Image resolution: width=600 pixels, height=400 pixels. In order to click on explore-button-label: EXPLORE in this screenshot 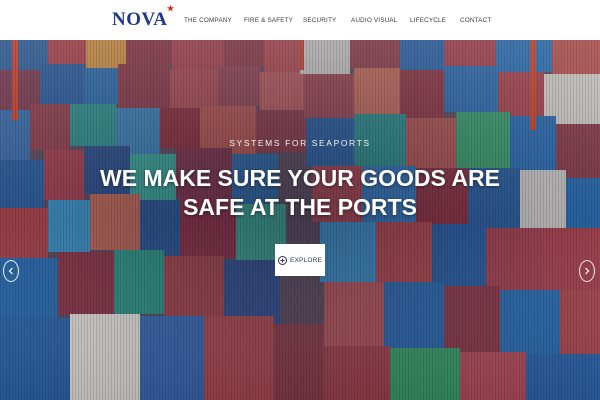, I will do `click(306, 260)`.